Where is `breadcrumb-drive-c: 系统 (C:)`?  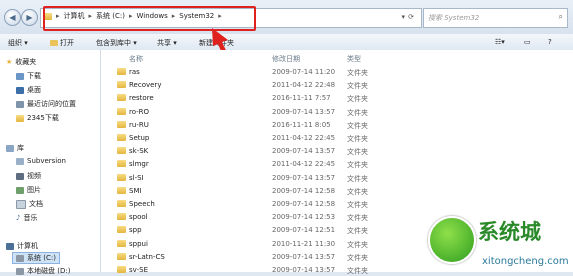 breadcrumb-drive-c: 系统 (C:) is located at coordinates (110, 16).